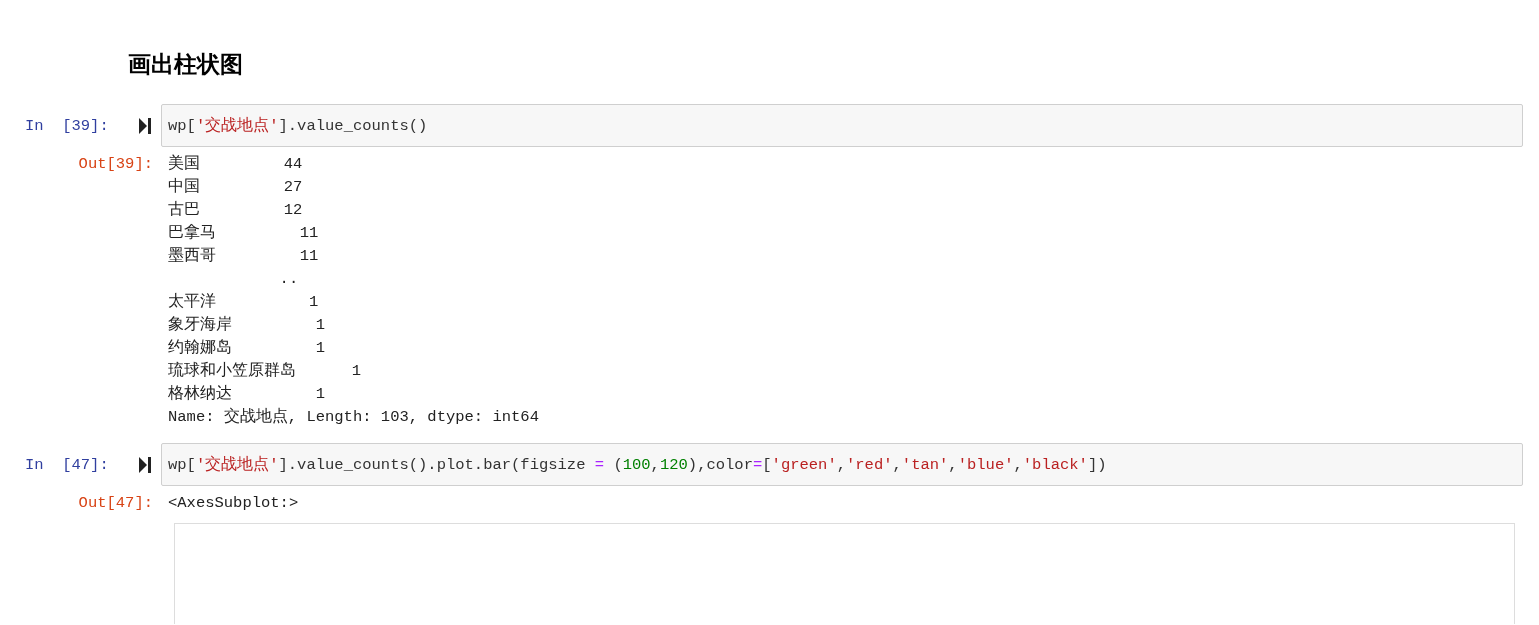 This screenshot has height=625, width=1539. Describe the element at coordinates (67, 125) in the screenshot. I see `input-prompt: In [39]:` at that location.